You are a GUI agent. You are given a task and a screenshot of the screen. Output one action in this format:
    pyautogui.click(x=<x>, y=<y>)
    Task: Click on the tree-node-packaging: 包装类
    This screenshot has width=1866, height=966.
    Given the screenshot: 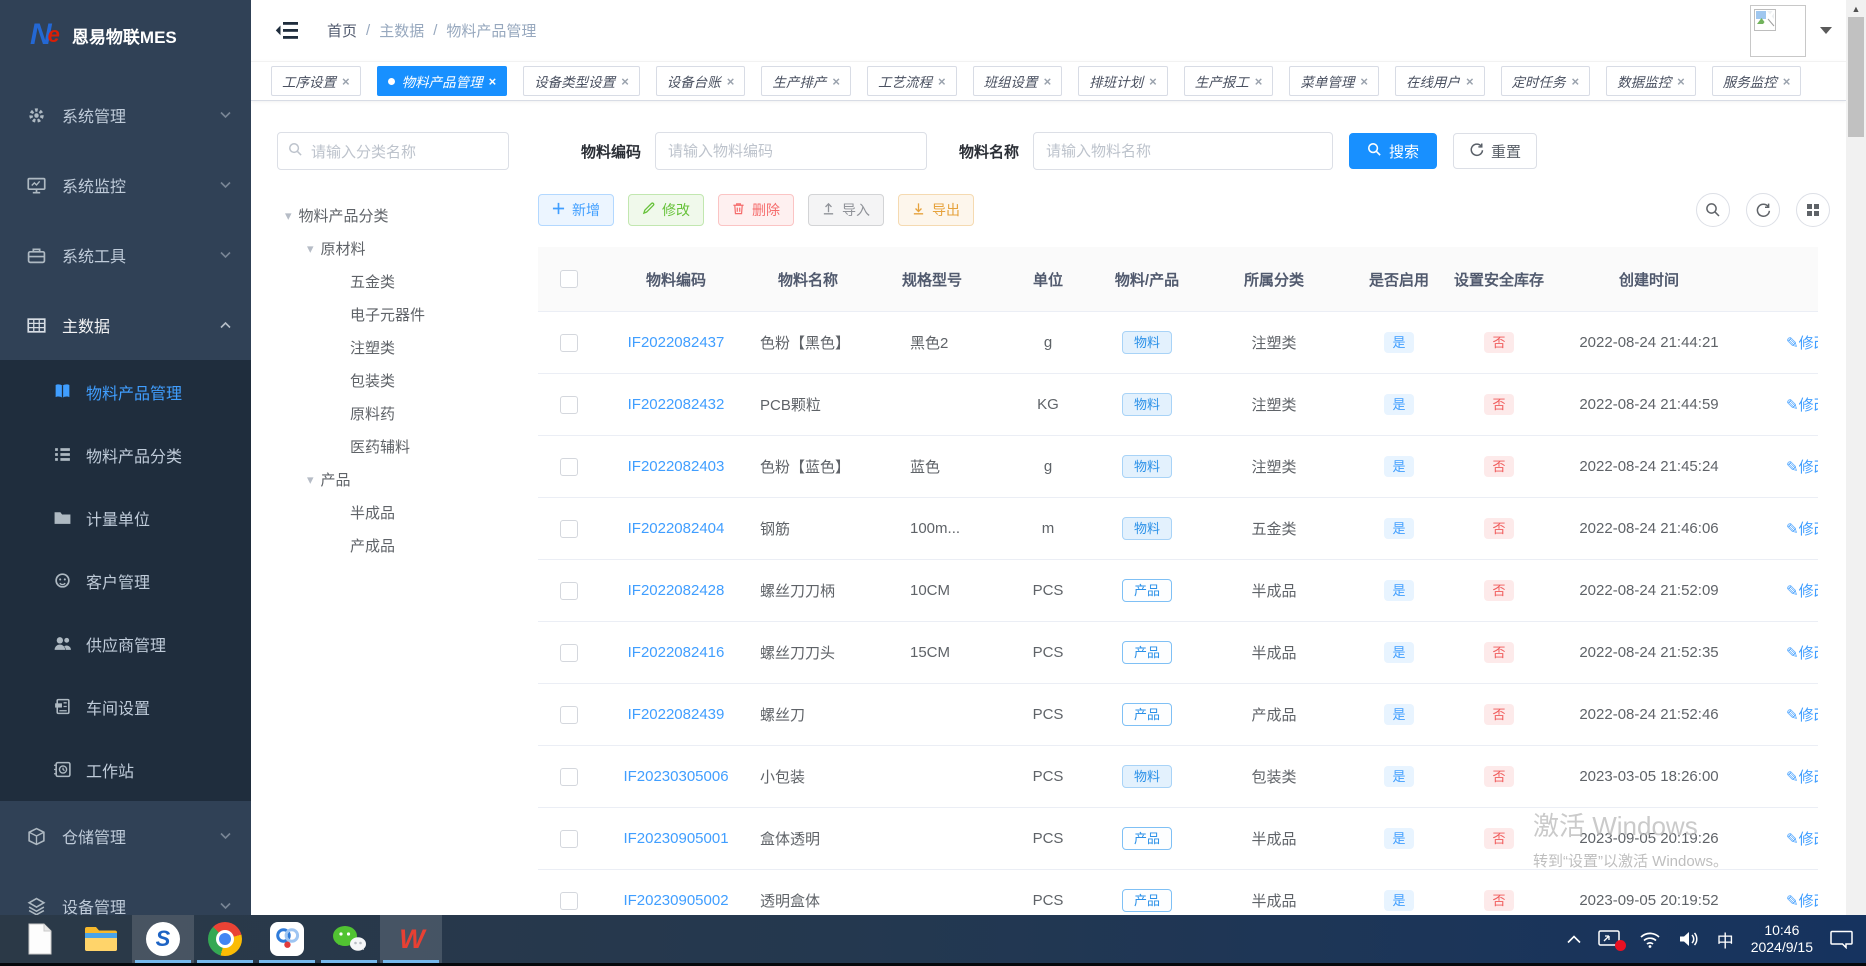 What is the action you would take?
    pyautogui.click(x=393, y=380)
    